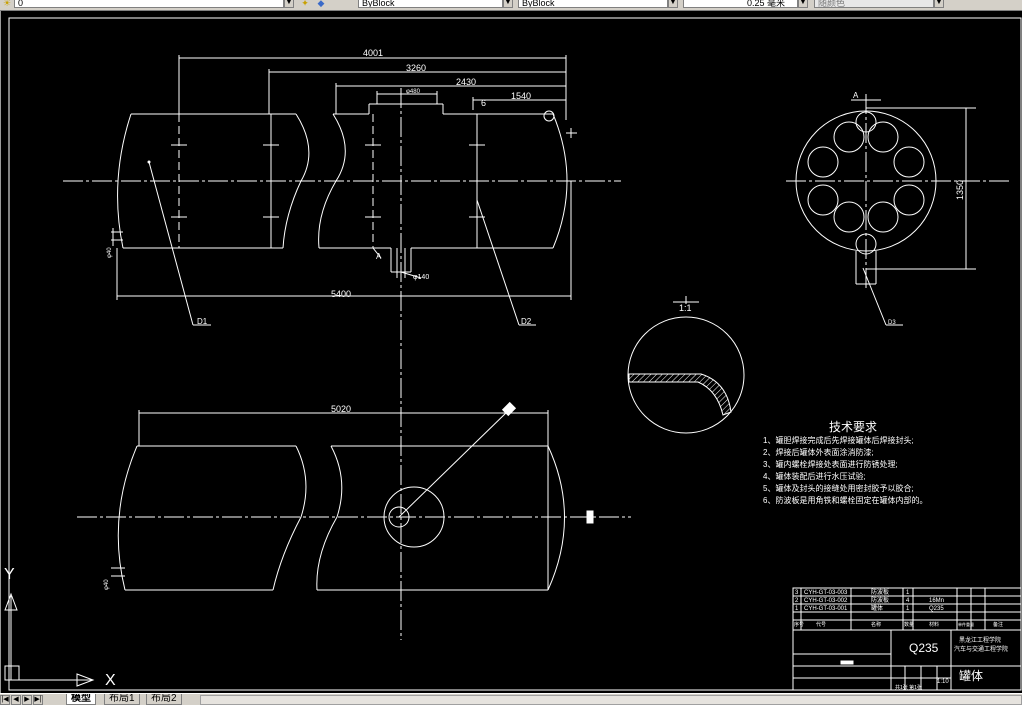  I want to click on layer-combo: 0, so click(149, 4).